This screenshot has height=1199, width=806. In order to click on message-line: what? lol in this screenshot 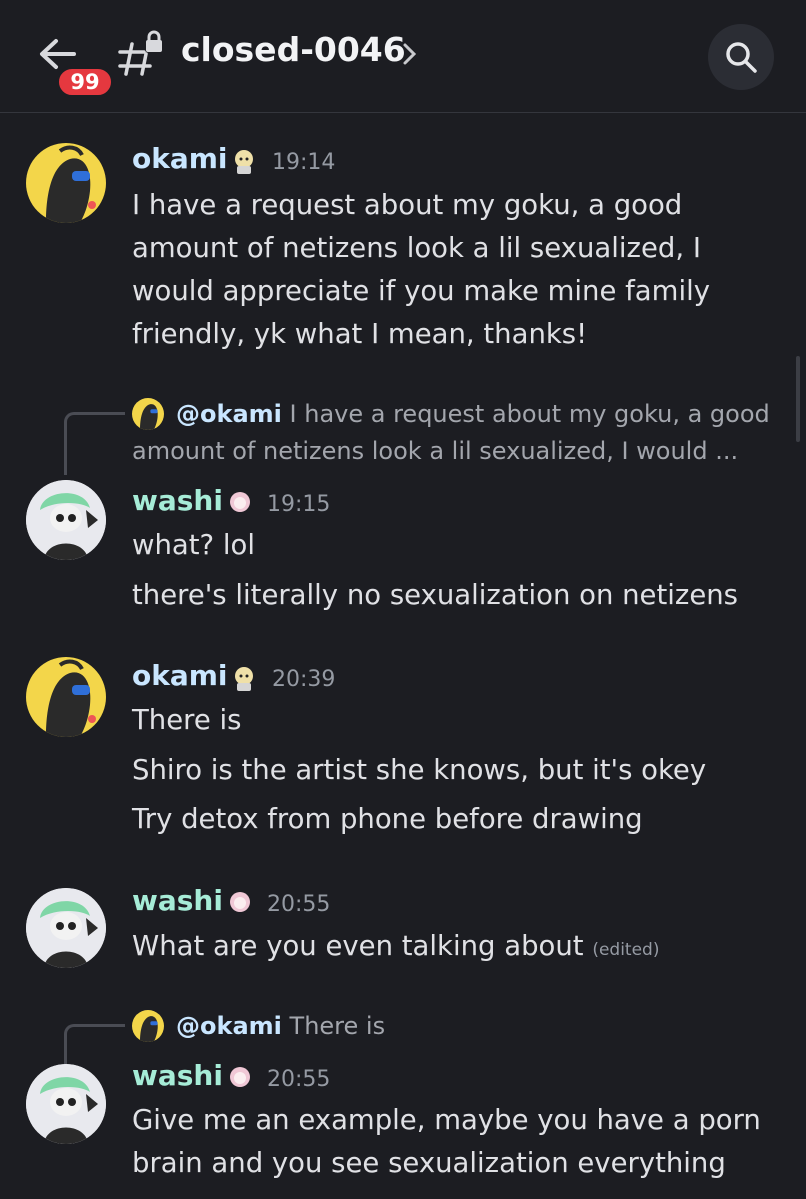, I will do `click(193, 545)`.